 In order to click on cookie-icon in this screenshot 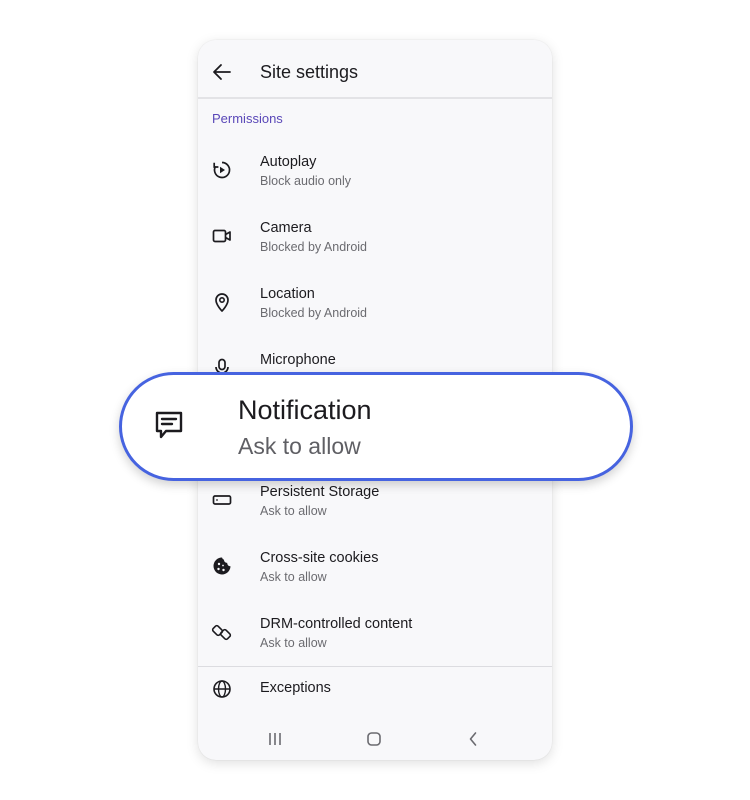, I will do `click(222, 566)`.